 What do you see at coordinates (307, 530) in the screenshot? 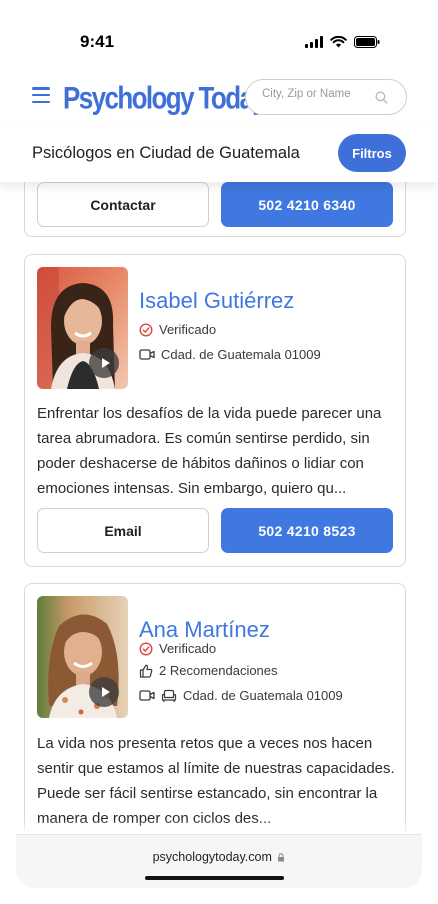
I see `phone-button: 502 4210 8523` at bounding box center [307, 530].